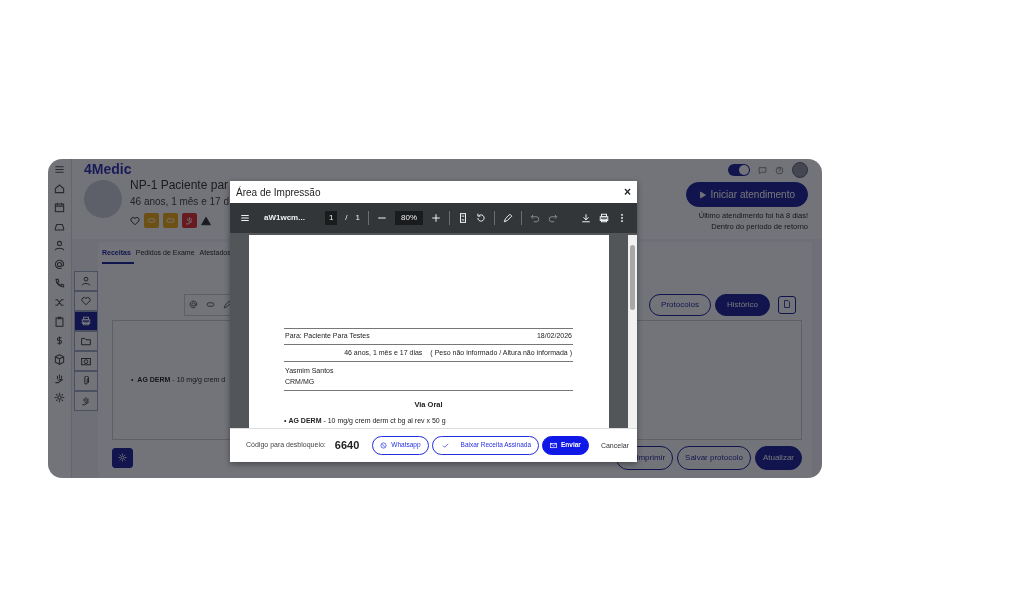 The width and height of the screenshot is (1024, 598). I want to click on download-icon, so click(586, 218).